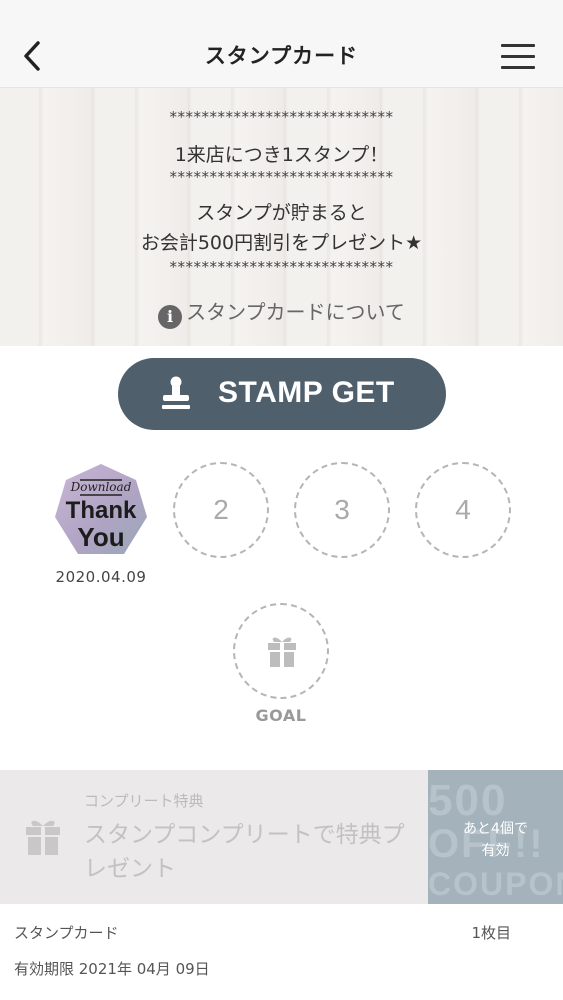 This screenshot has width=563, height=1000. I want to click on slot-number: 2, so click(221, 509).